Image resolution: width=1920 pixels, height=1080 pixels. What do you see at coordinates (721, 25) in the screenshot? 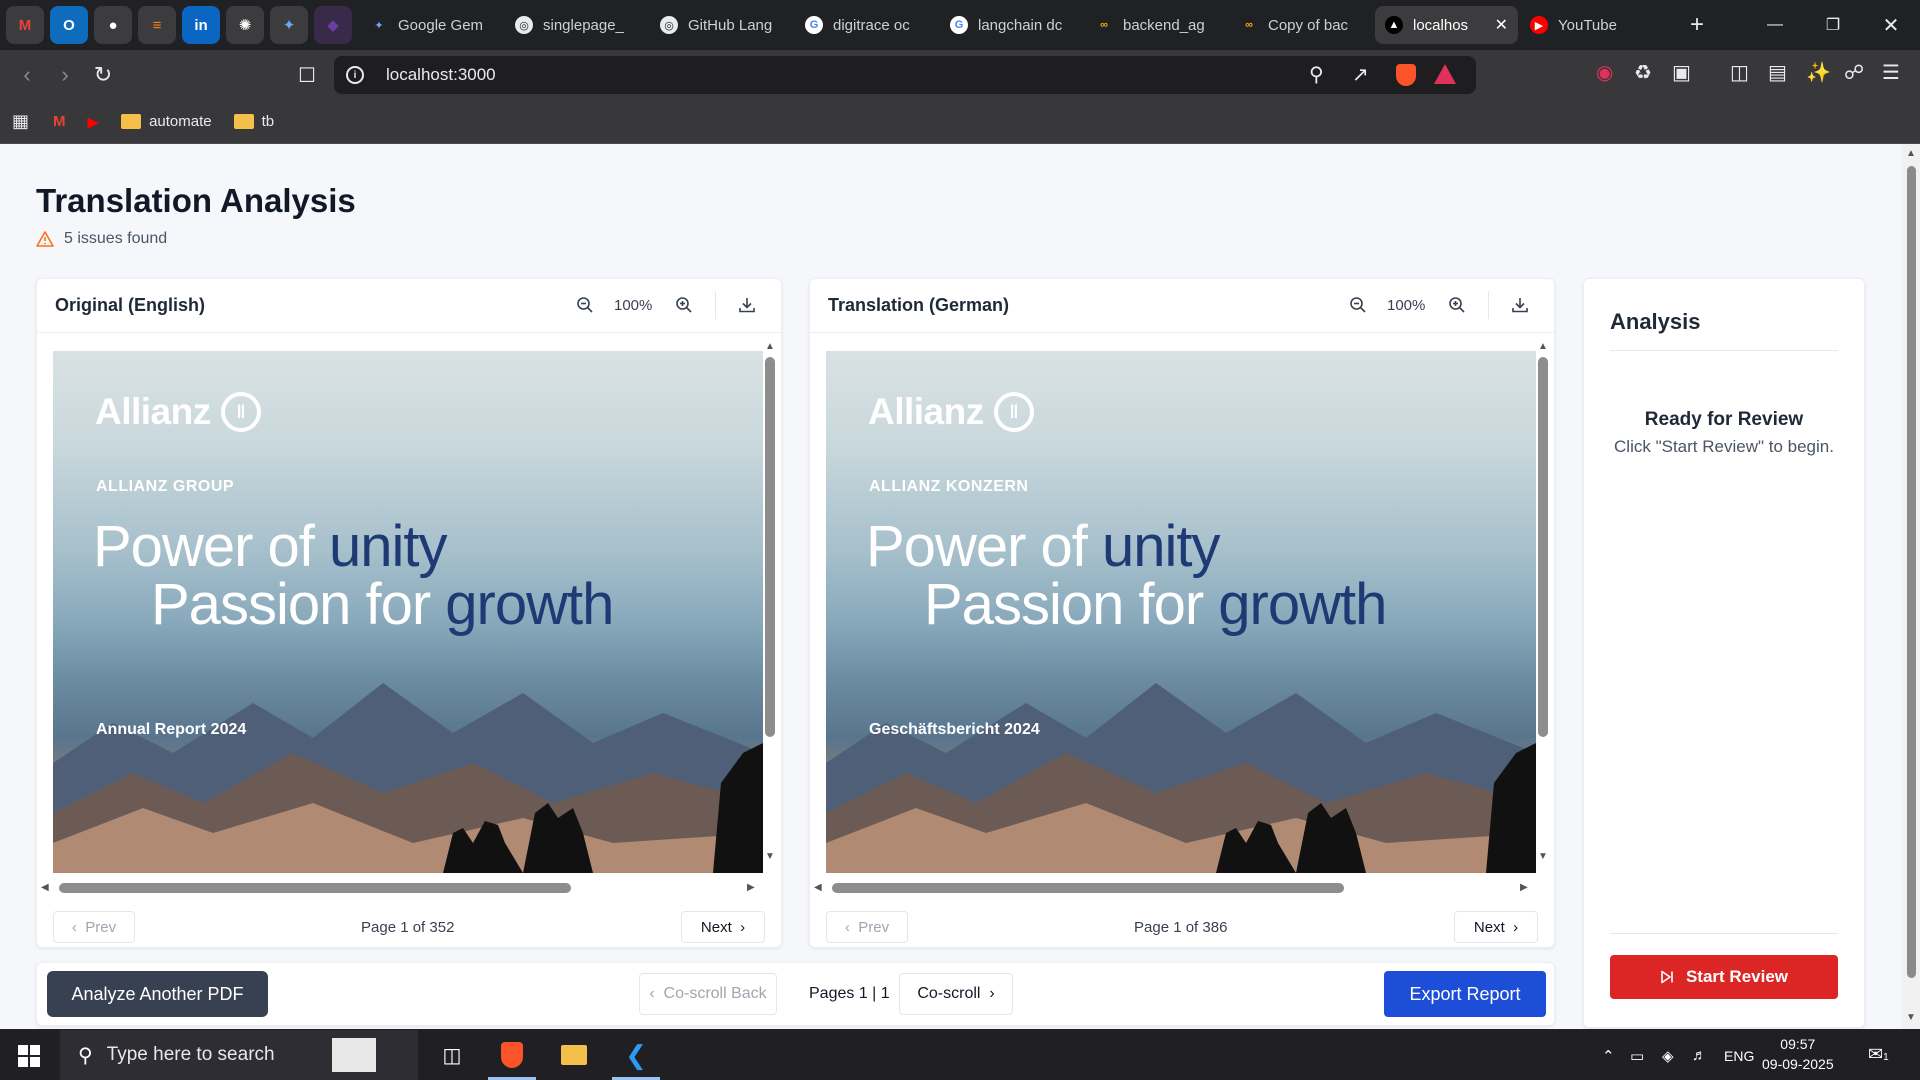
I see `browser-tab: ◎ GitHub Lang` at bounding box center [721, 25].